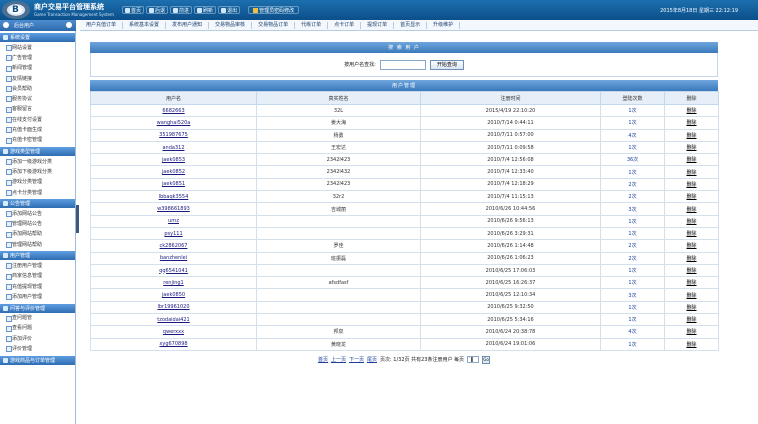  What do you see at coordinates (157, 10) in the screenshot?
I see `back-button: 后退` at bounding box center [157, 10].